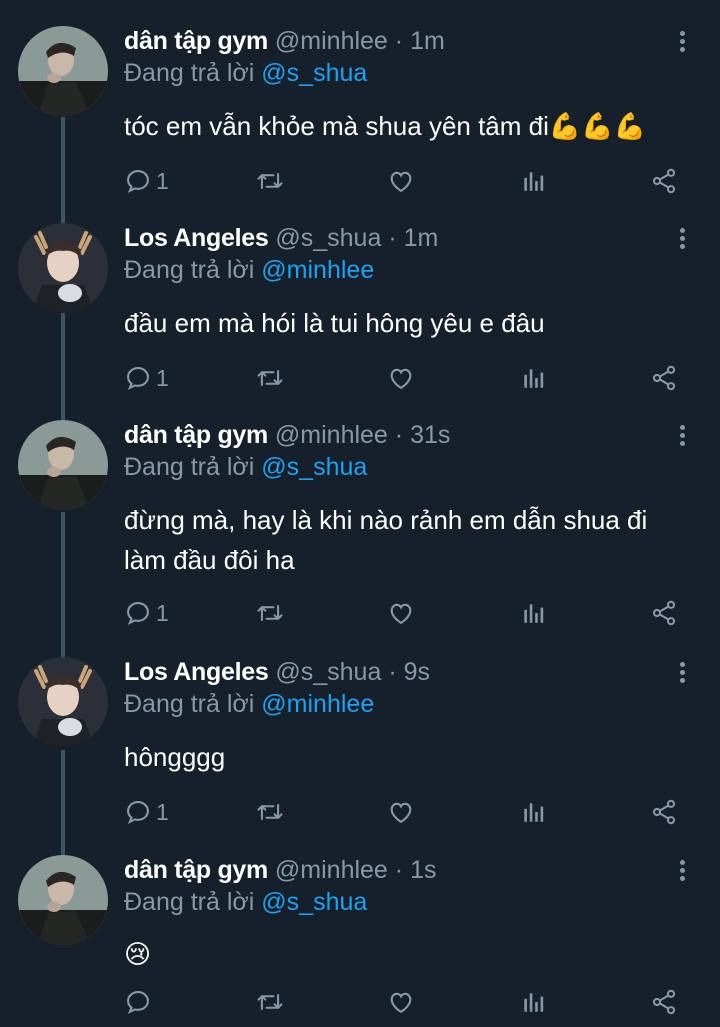 Image resolution: width=720 pixels, height=1027 pixels. What do you see at coordinates (138, 955) in the screenshot?
I see `tweet-text: 😢` at bounding box center [138, 955].